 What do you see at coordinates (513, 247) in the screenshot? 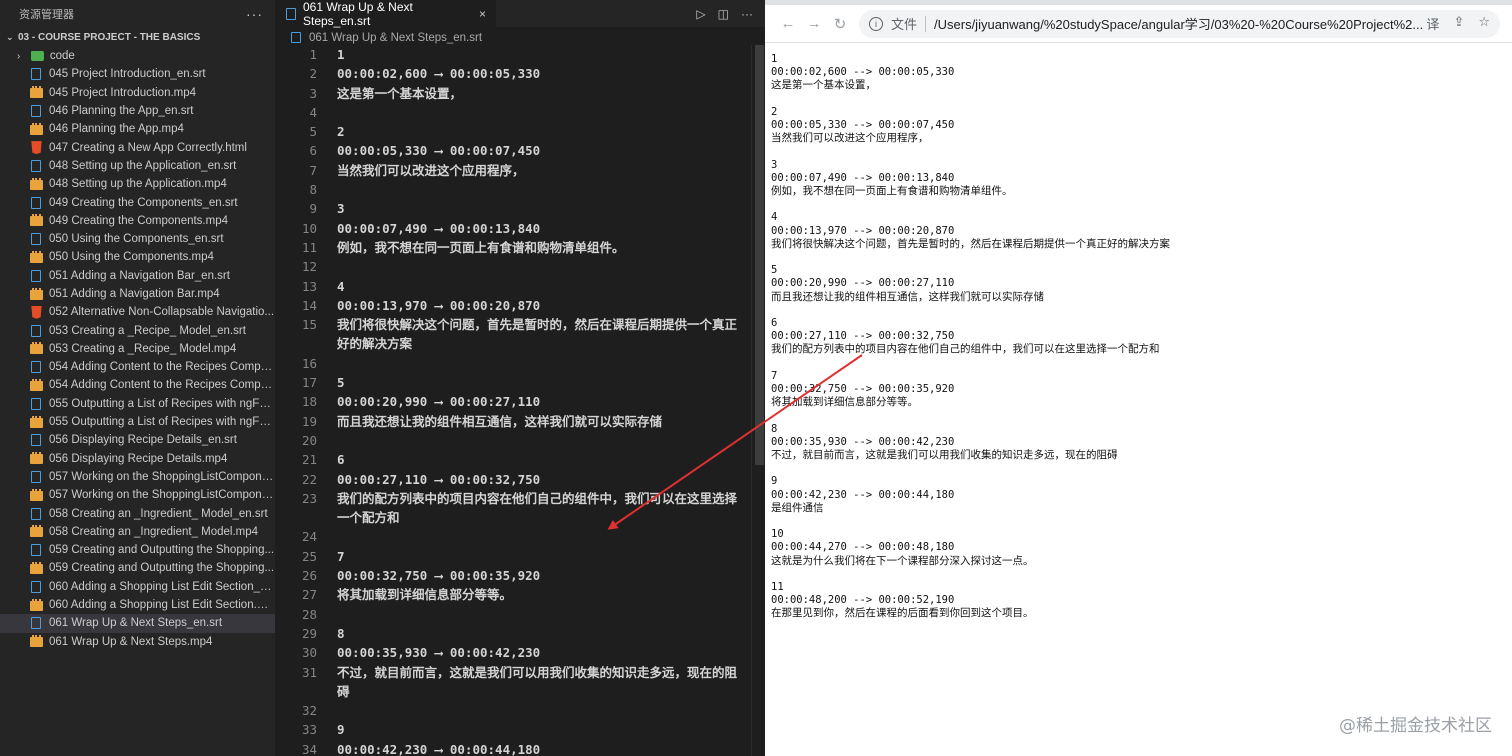
I see `code-line: 11 例如，我不想在同一页面上有食谱和购物清单组件。` at bounding box center [513, 247].